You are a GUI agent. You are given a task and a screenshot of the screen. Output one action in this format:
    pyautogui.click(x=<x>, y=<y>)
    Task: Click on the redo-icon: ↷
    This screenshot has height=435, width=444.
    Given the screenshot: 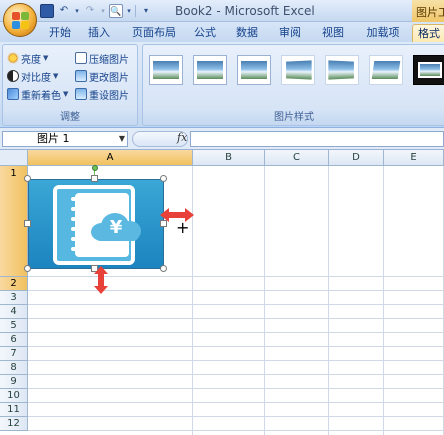 What is the action you would take?
    pyautogui.click(x=90, y=11)
    